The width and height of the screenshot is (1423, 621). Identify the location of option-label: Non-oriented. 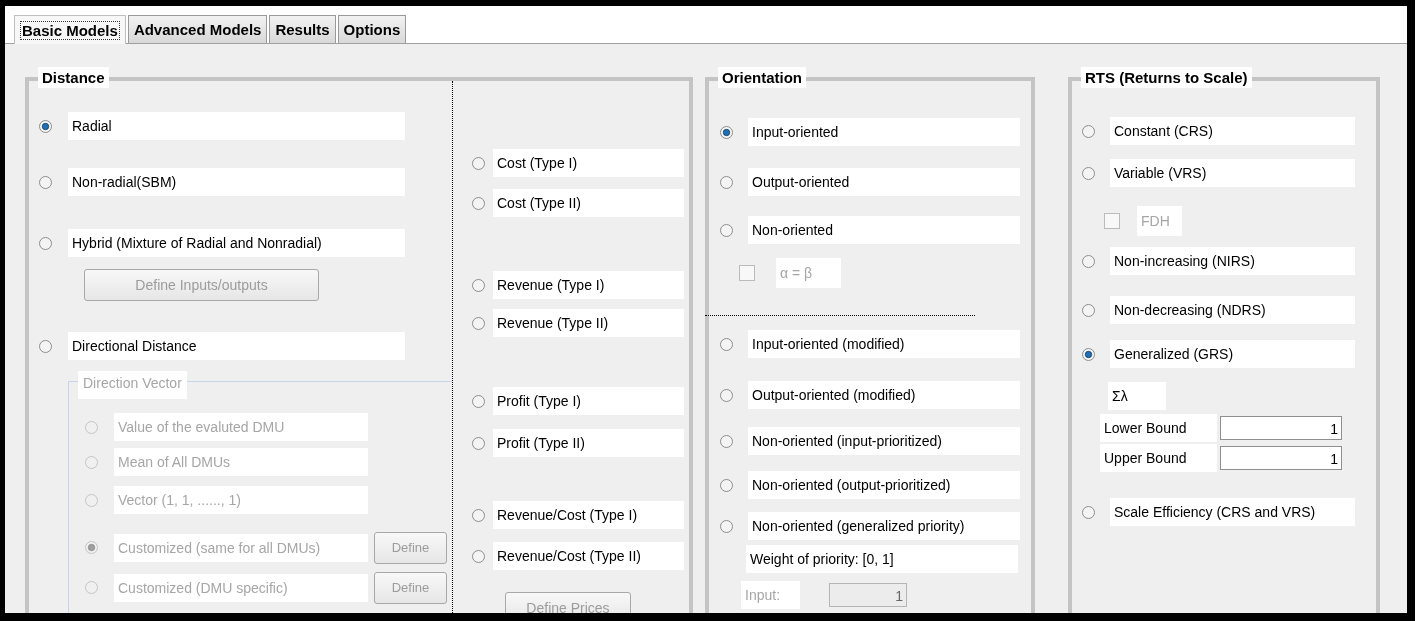
(884, 230).